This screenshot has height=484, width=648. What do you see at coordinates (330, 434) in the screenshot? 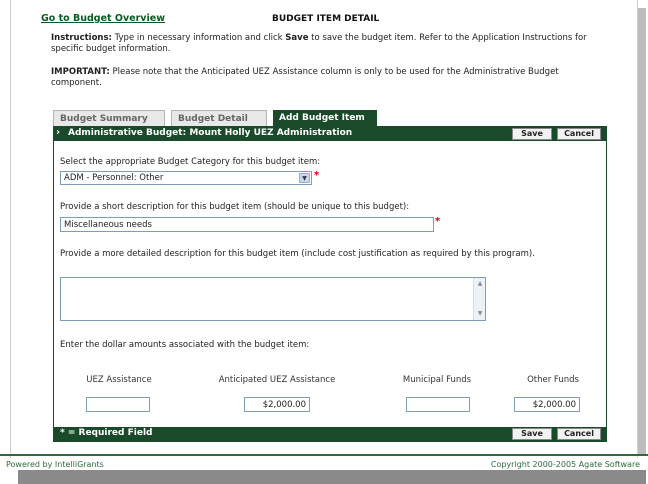
I see `panel-footer: * = Required Field Save Cancel` at bounding box center [330, 434].